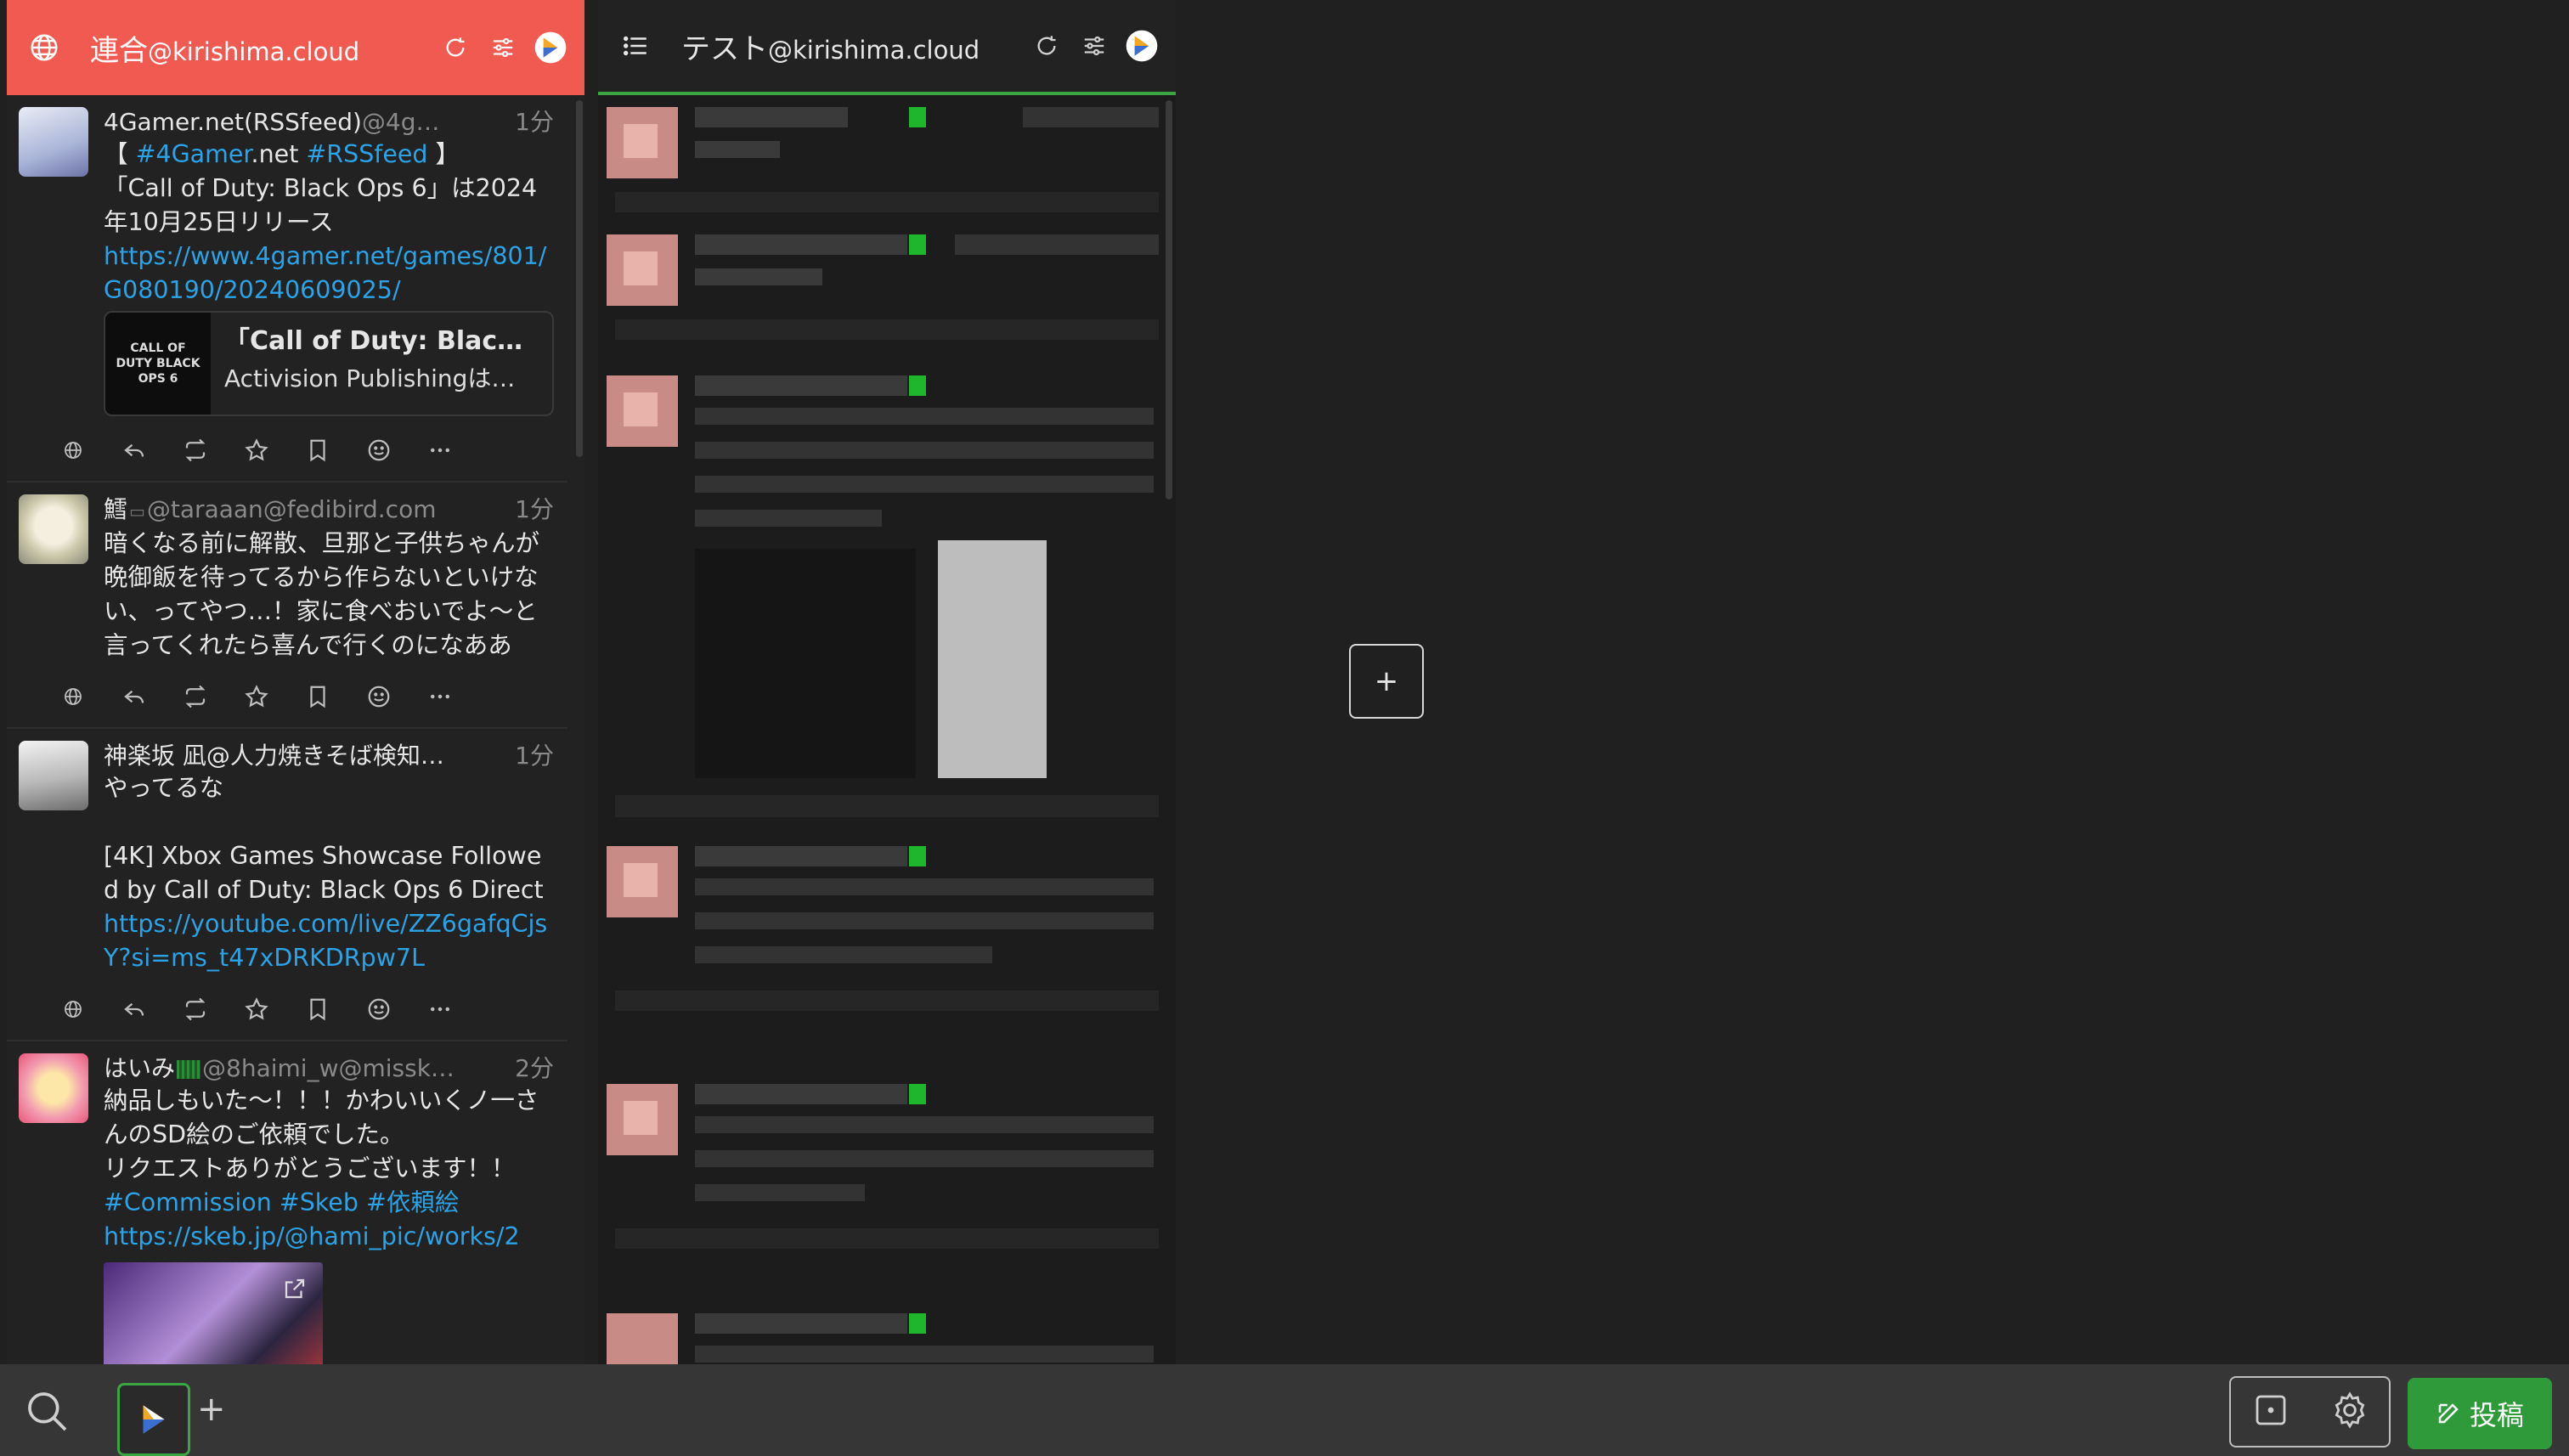 The width and height of the screenshot is (2569, 1456). What do you see at coordinates (887, 48) in the screenshot?
I see `column-header: テスト@kirishima.cloud` at bounding box center [887, 48].